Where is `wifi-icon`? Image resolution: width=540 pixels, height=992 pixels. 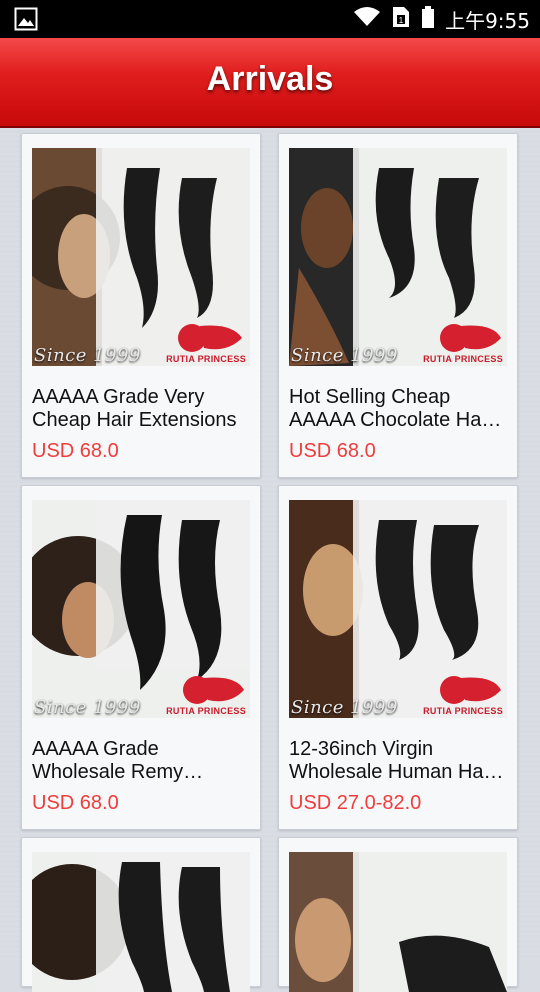 wifi-icon is located at coordinates (367, 19).